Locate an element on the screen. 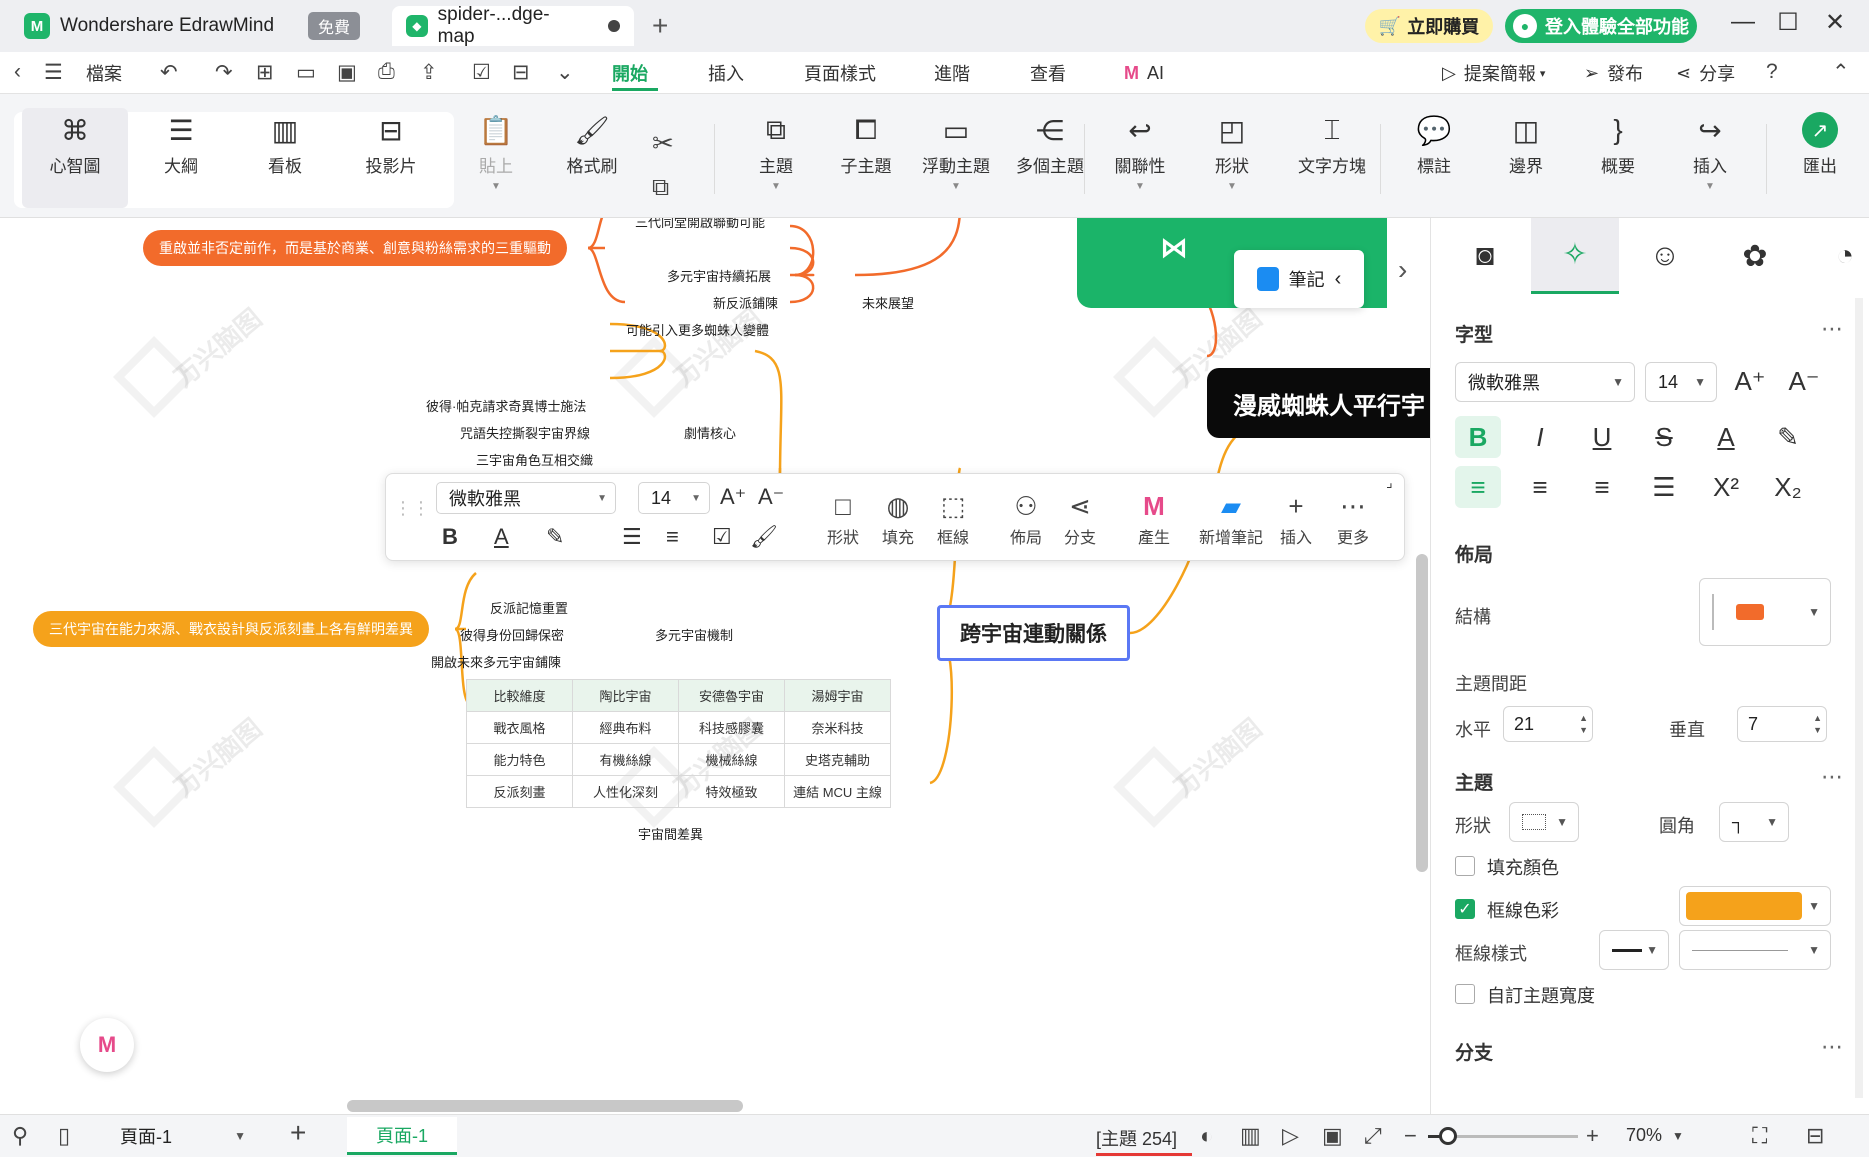 Image resolution: width=1869 pixels, height=1157 pixels. future-item: 新反派鋪陳 is located at coordinates (745, 302).